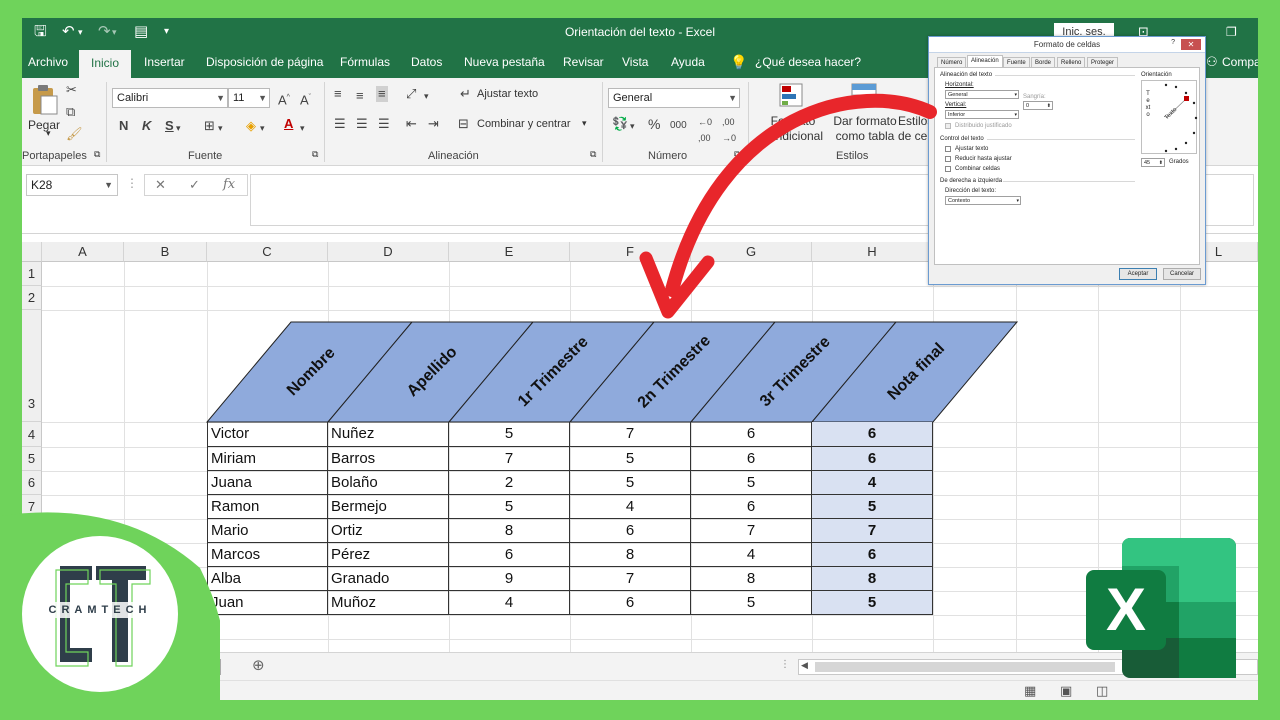 The image size is (1280, 720). I want to click on page-layout-icon: ▣, so click(1066, 691).